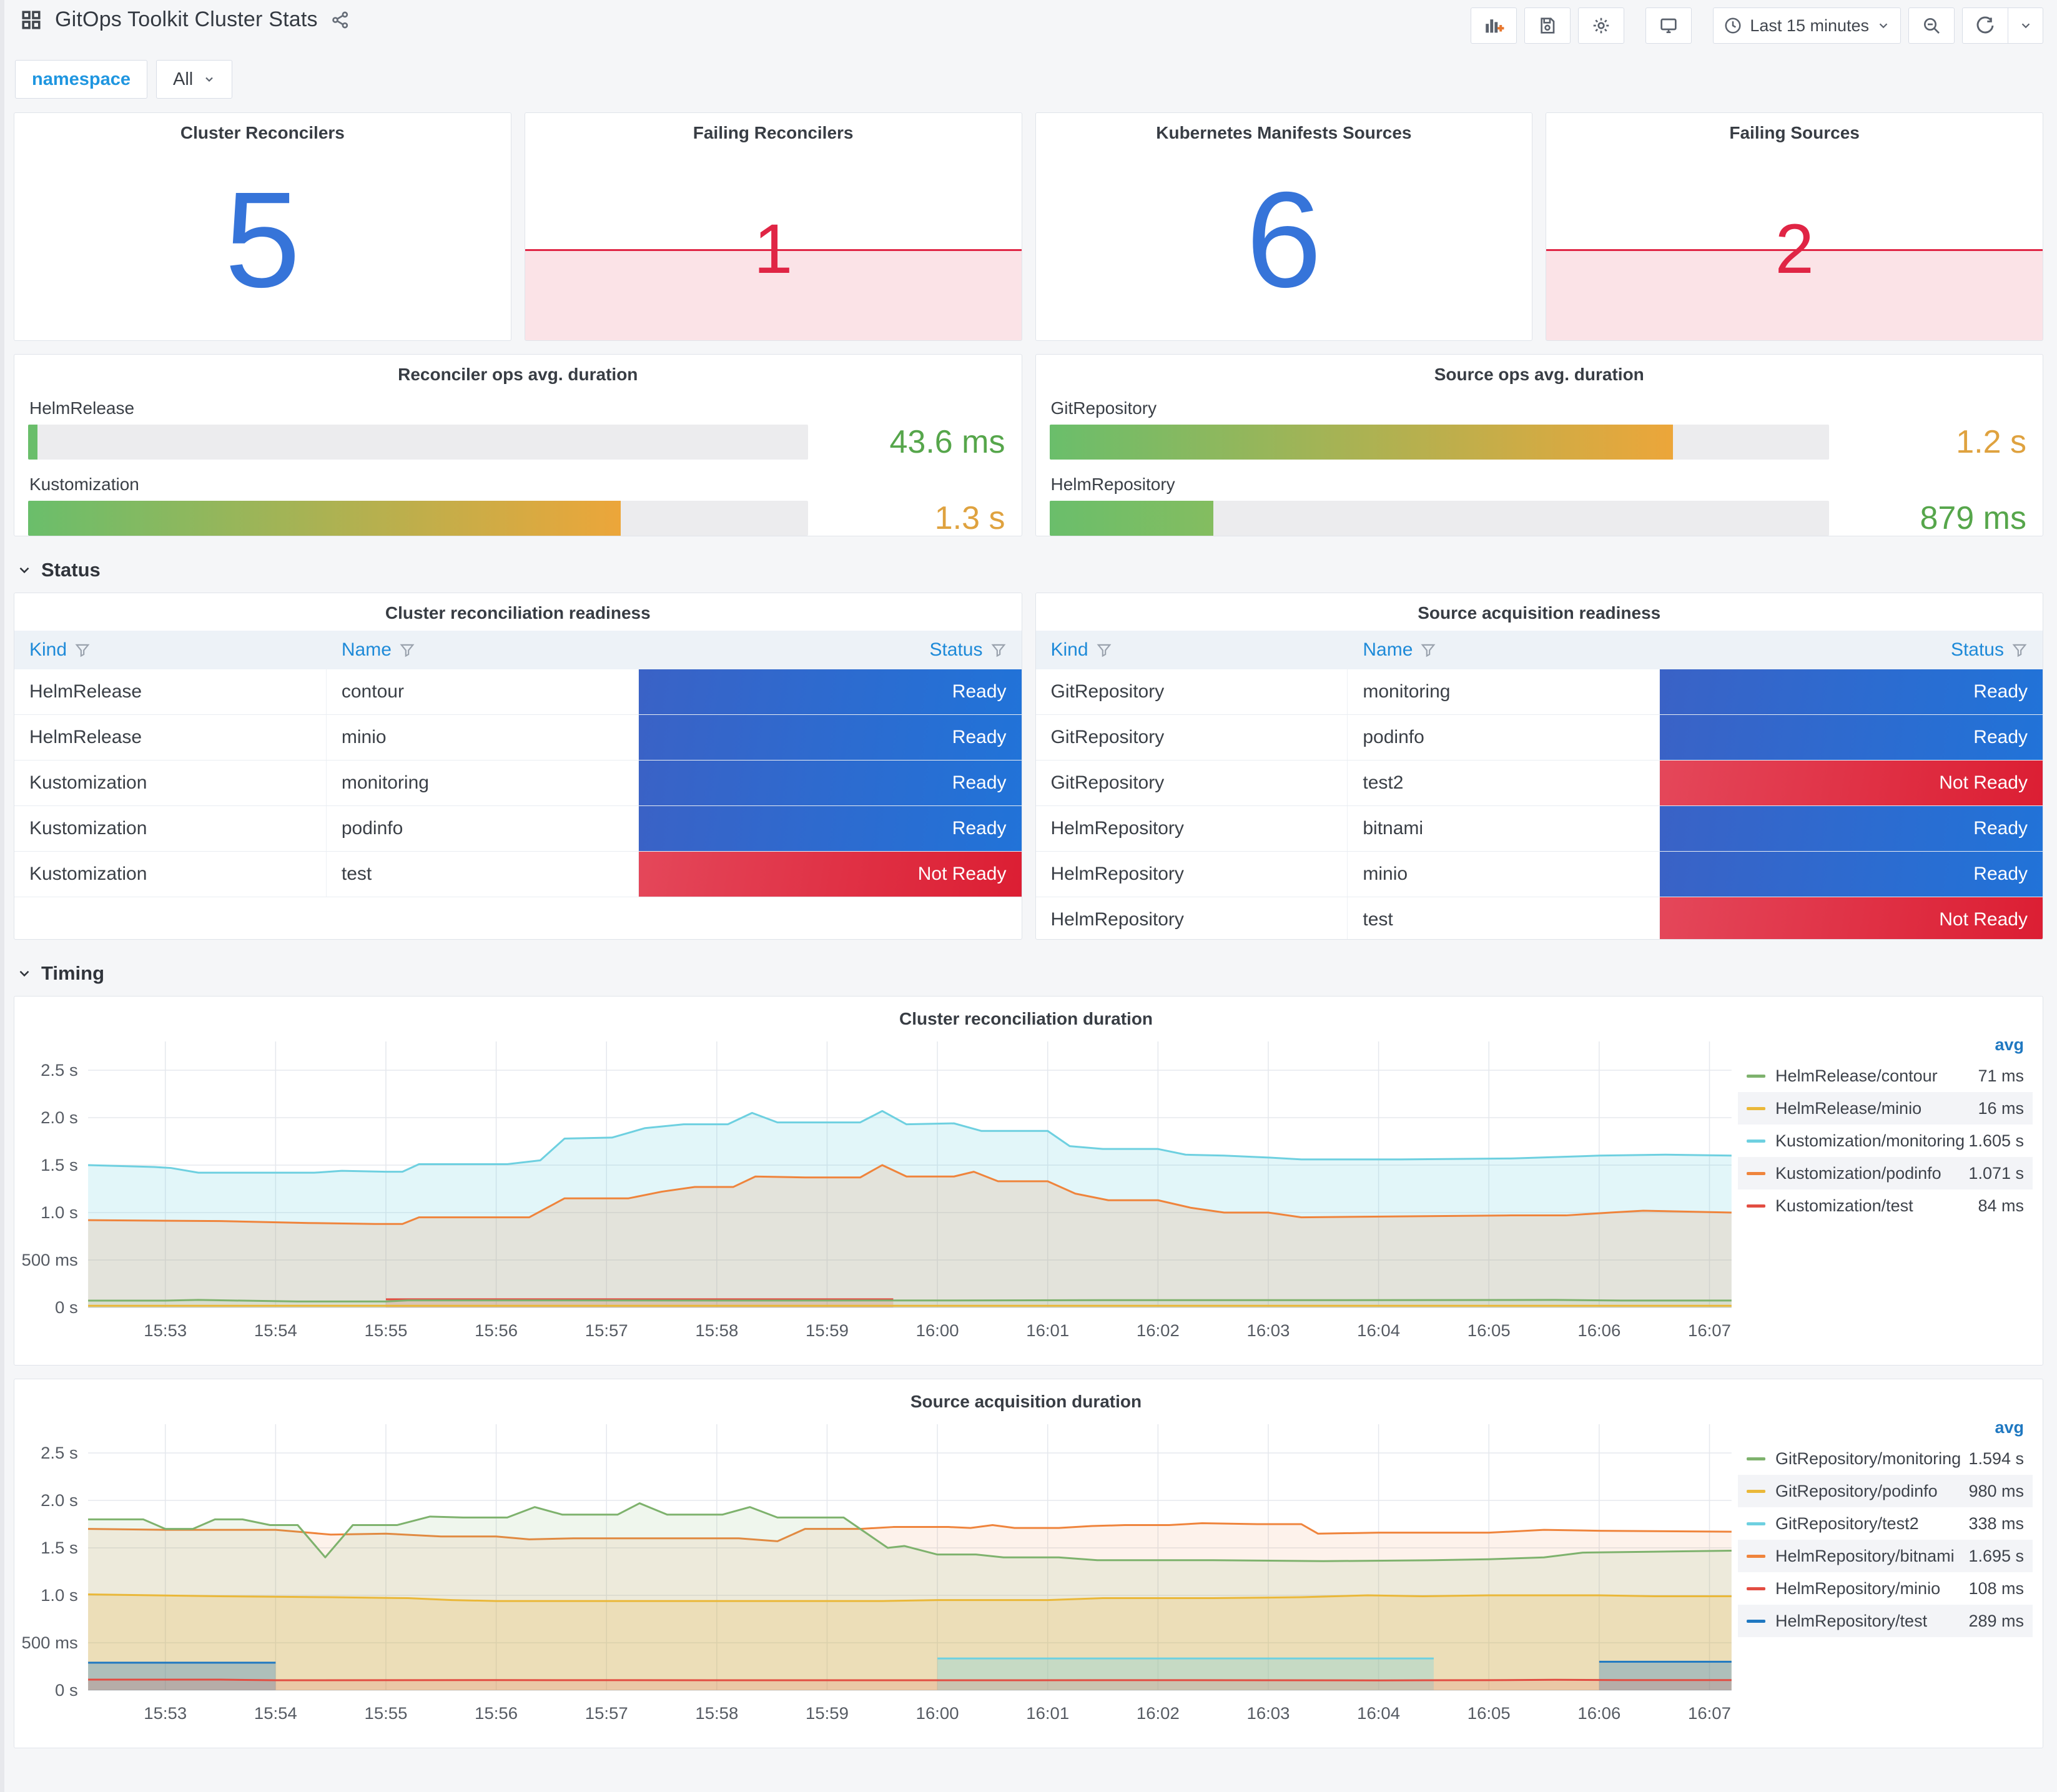 This screenshot has width=2057, height=1792. Describe the element at coordinates (1548, 25) in the screenshot. I see `save-dashboard-button` at that location.